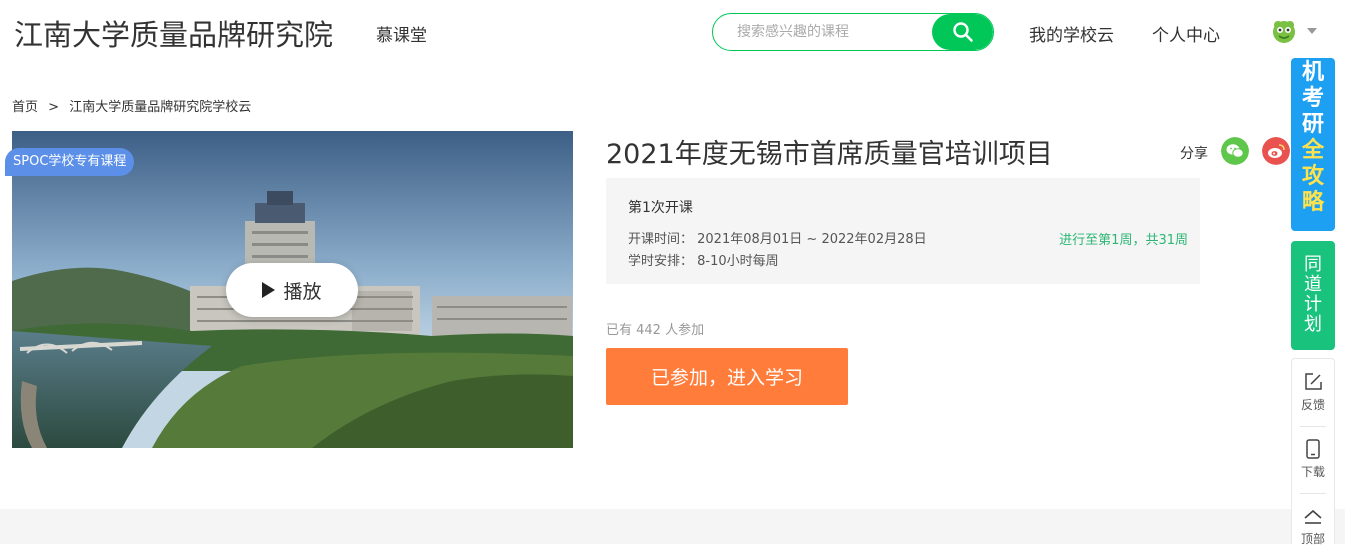  Describe the element at coordinates (777, 239) in the screenshot. I see `course-period: 开课时间： 2021年08月01日 ~ 2022年02月28日` at that location.